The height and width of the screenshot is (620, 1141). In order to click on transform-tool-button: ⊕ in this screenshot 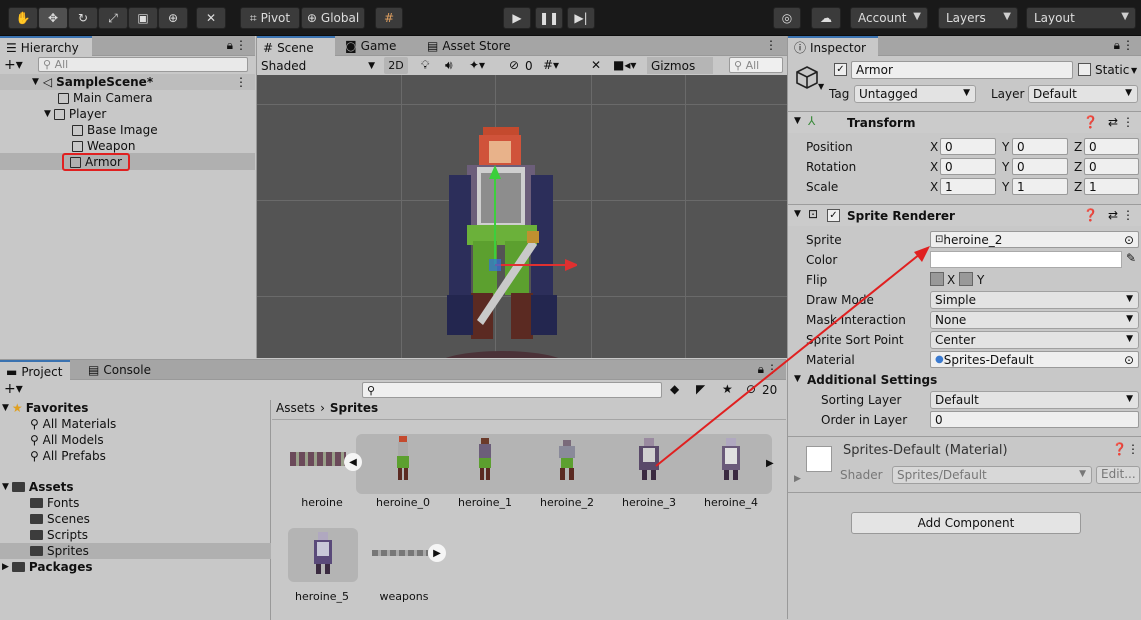, I will do `click(173, 18)`.